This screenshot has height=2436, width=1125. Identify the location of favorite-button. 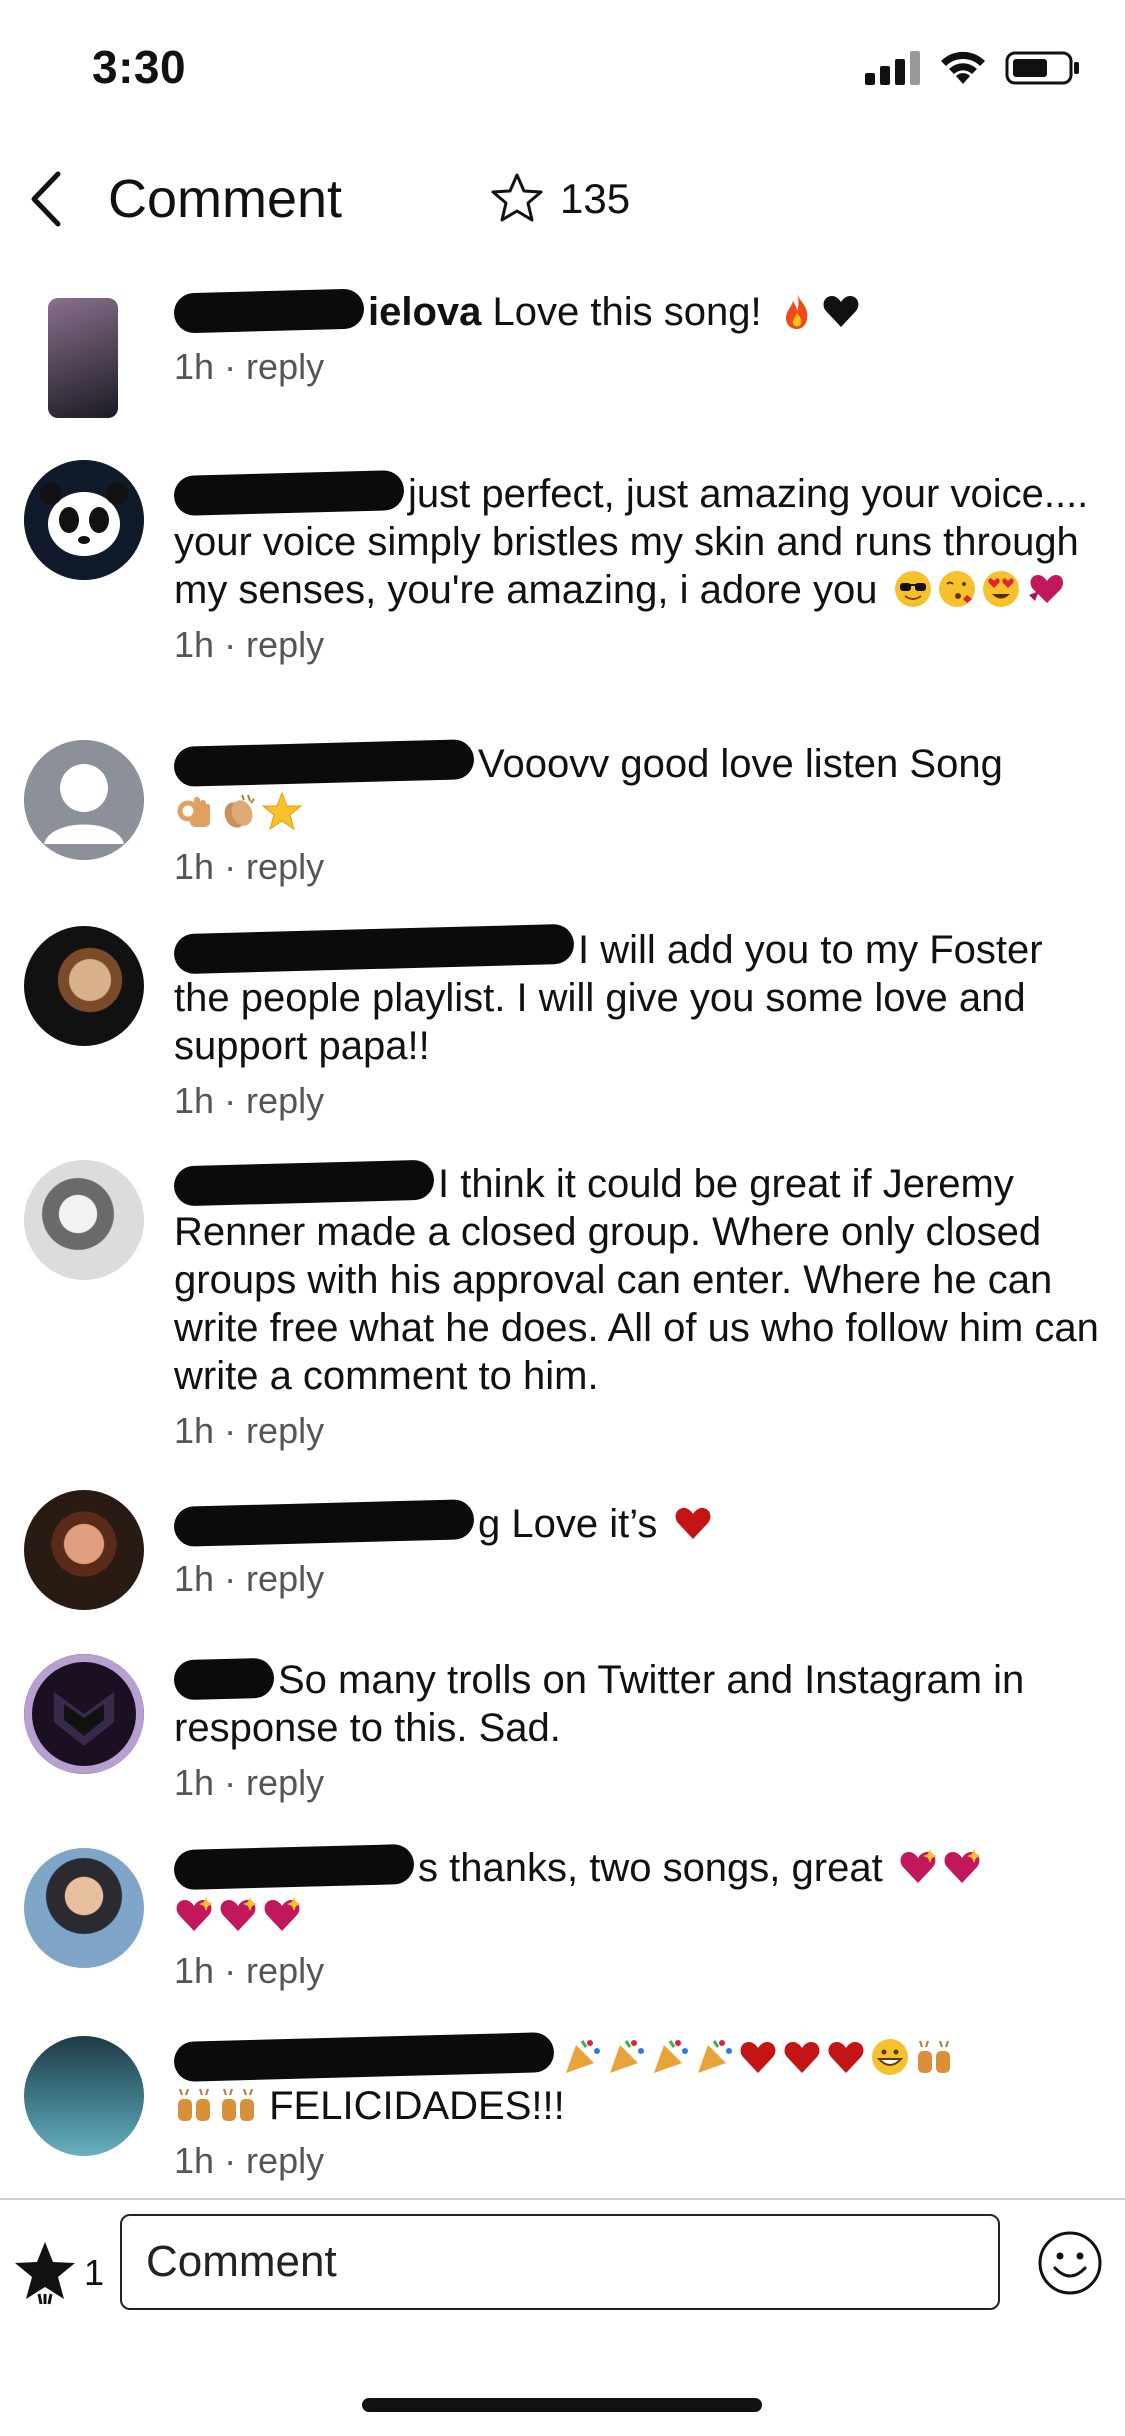
(45, 2275).